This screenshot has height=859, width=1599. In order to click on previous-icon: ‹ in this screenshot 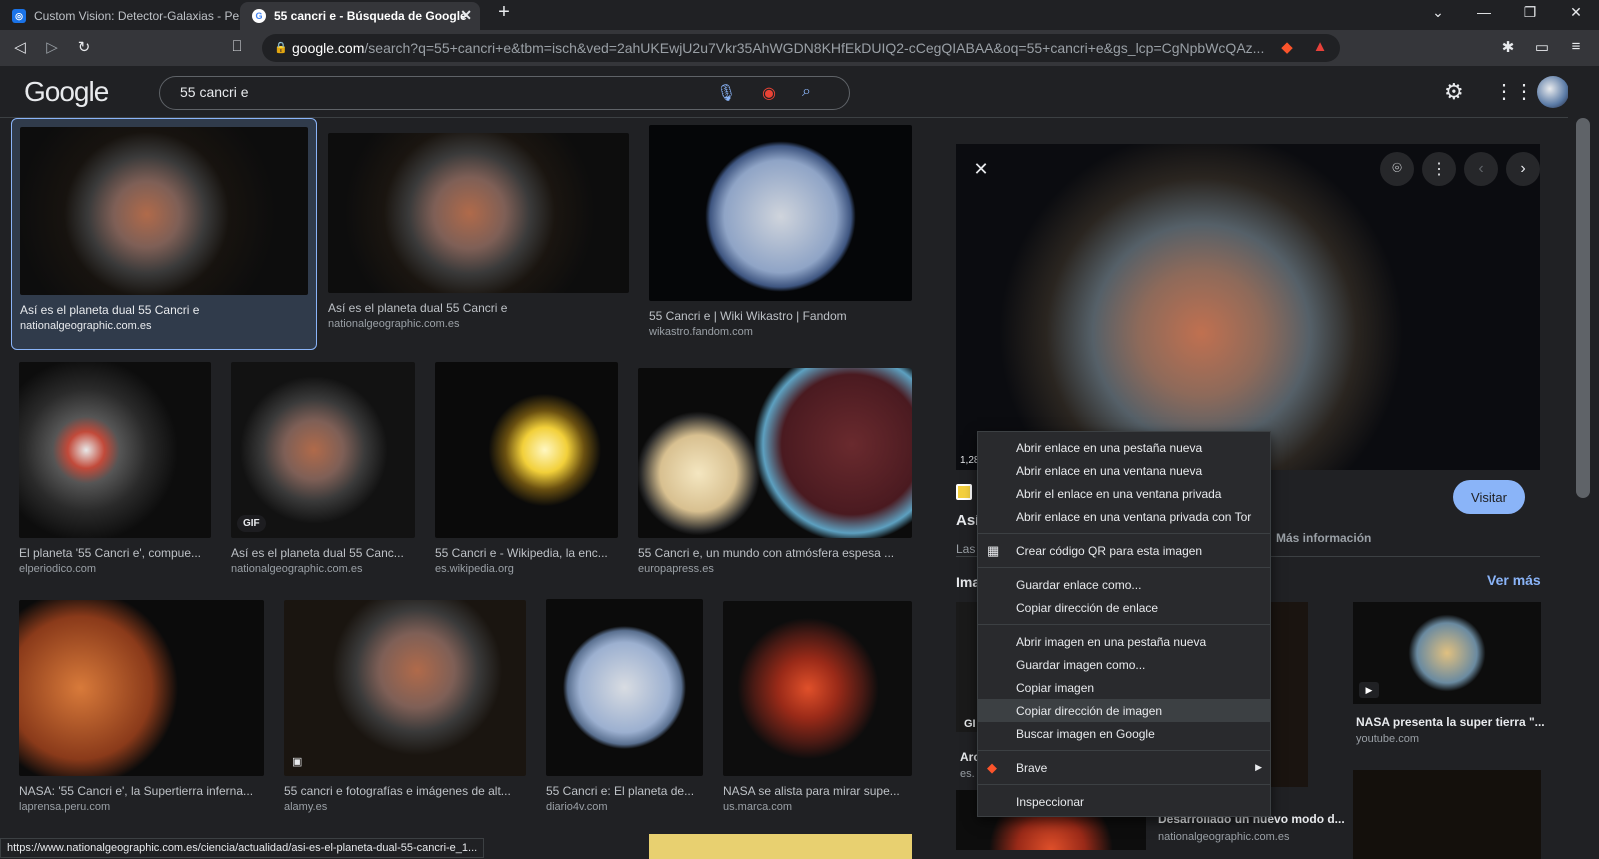, I will do `click(1481, 169)`.